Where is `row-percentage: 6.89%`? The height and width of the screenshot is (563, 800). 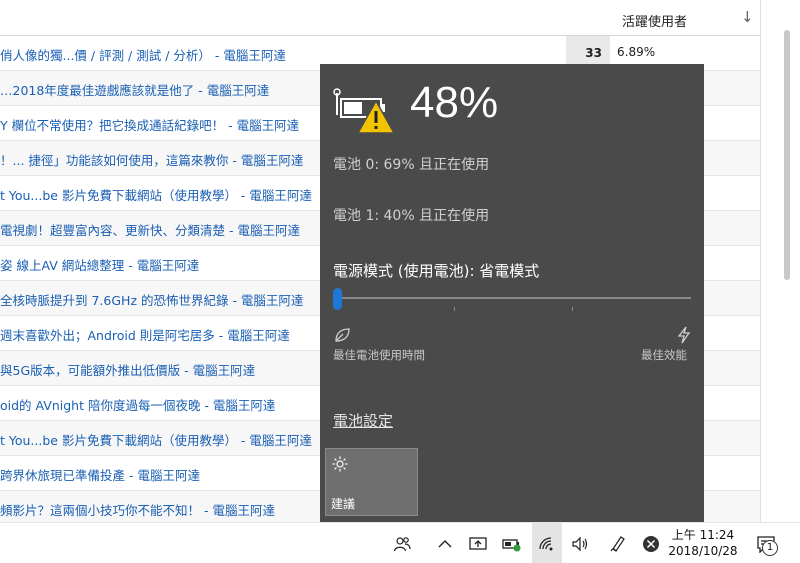
row-percentage: 6.89% is located at coordinates (636, 52).